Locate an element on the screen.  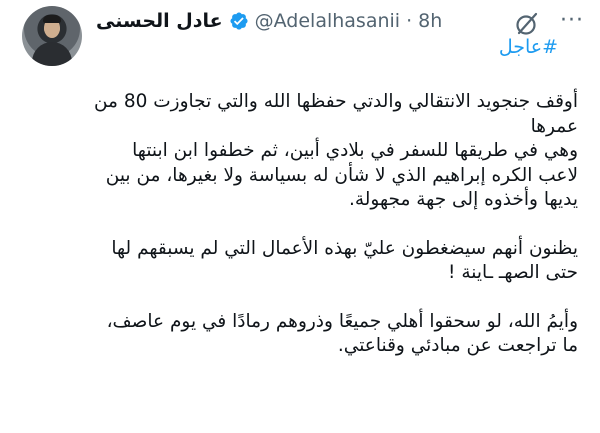
display-name: عادل الحسنى is located at coordinates (159, 21).